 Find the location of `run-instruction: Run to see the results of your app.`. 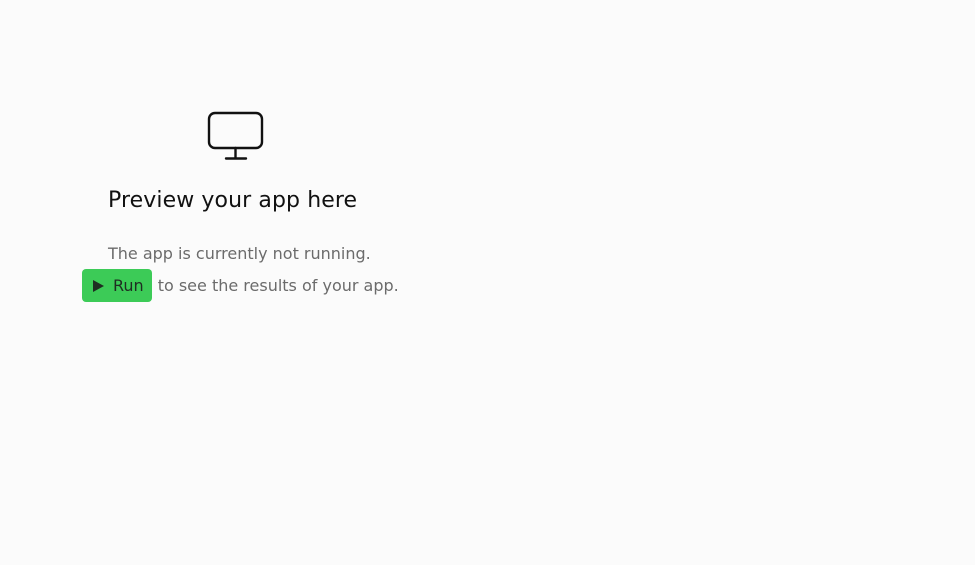

run-instruction: Run to see the results of your app. is located at coordinates (240, 285).